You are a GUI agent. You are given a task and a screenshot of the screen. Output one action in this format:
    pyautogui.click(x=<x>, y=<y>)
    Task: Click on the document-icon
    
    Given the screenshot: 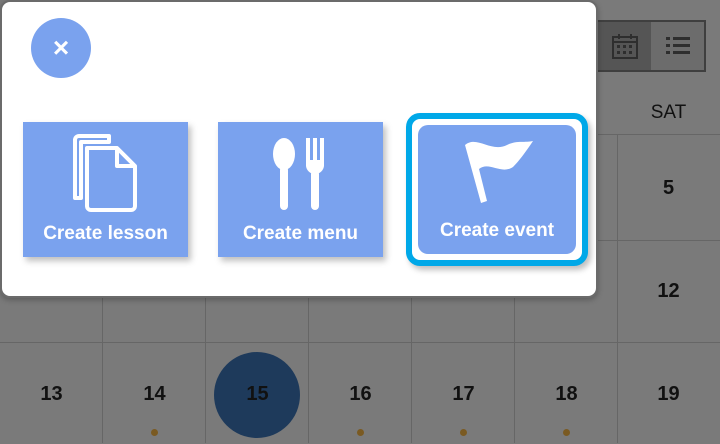 What is the action you would take?
    pyautogui.click(x=104, y=173)
    